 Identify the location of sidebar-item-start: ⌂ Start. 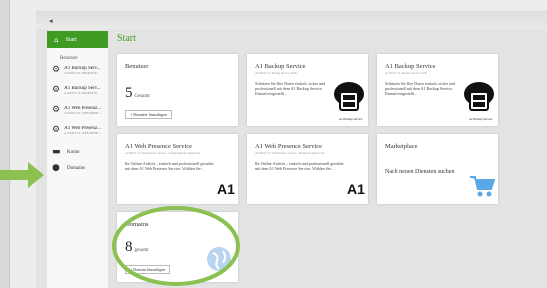
(77, 39).